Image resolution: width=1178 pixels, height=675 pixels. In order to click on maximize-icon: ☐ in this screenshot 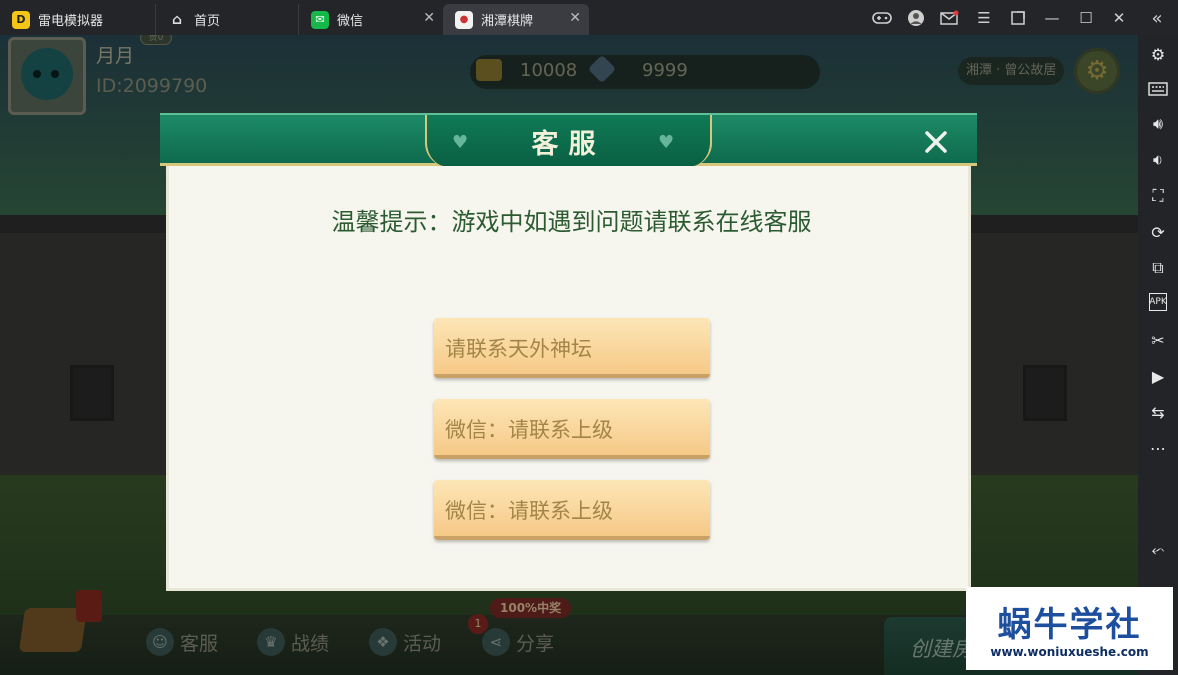, I will do `click(1086, 18)`.